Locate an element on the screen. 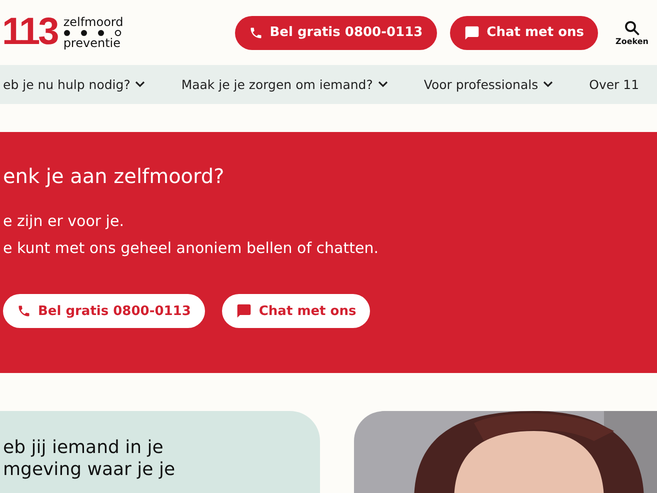  nav-item: Voor professionals is located at coordinates (489, 84).